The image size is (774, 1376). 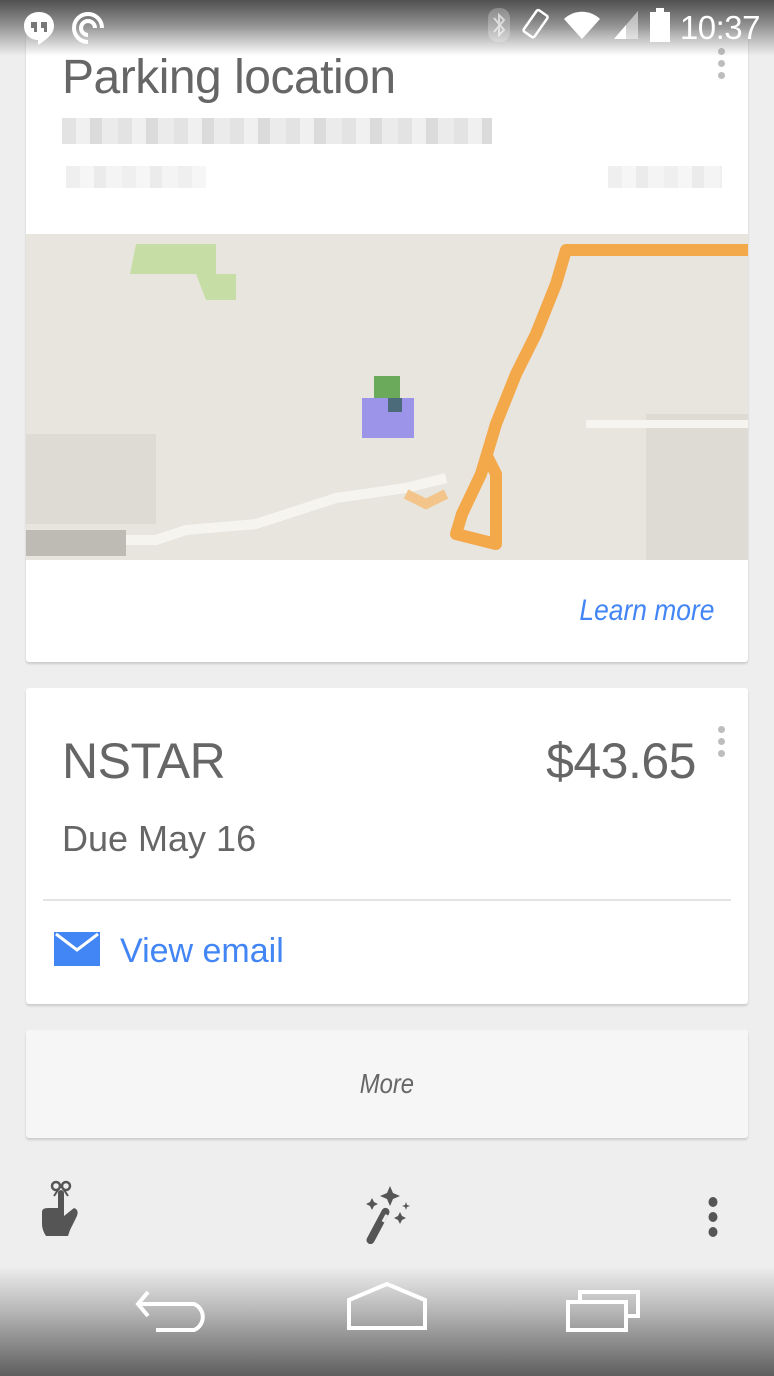 I want to click on more-button: More, so click(x=387, y=1084).